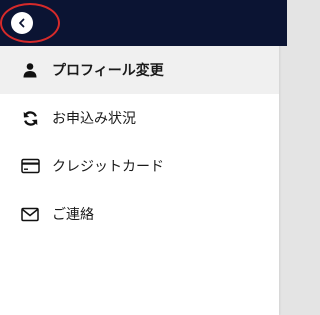 The image size is (320, 315). I want to click on menu-item-label: プロフィール変更, so click(108, 71).